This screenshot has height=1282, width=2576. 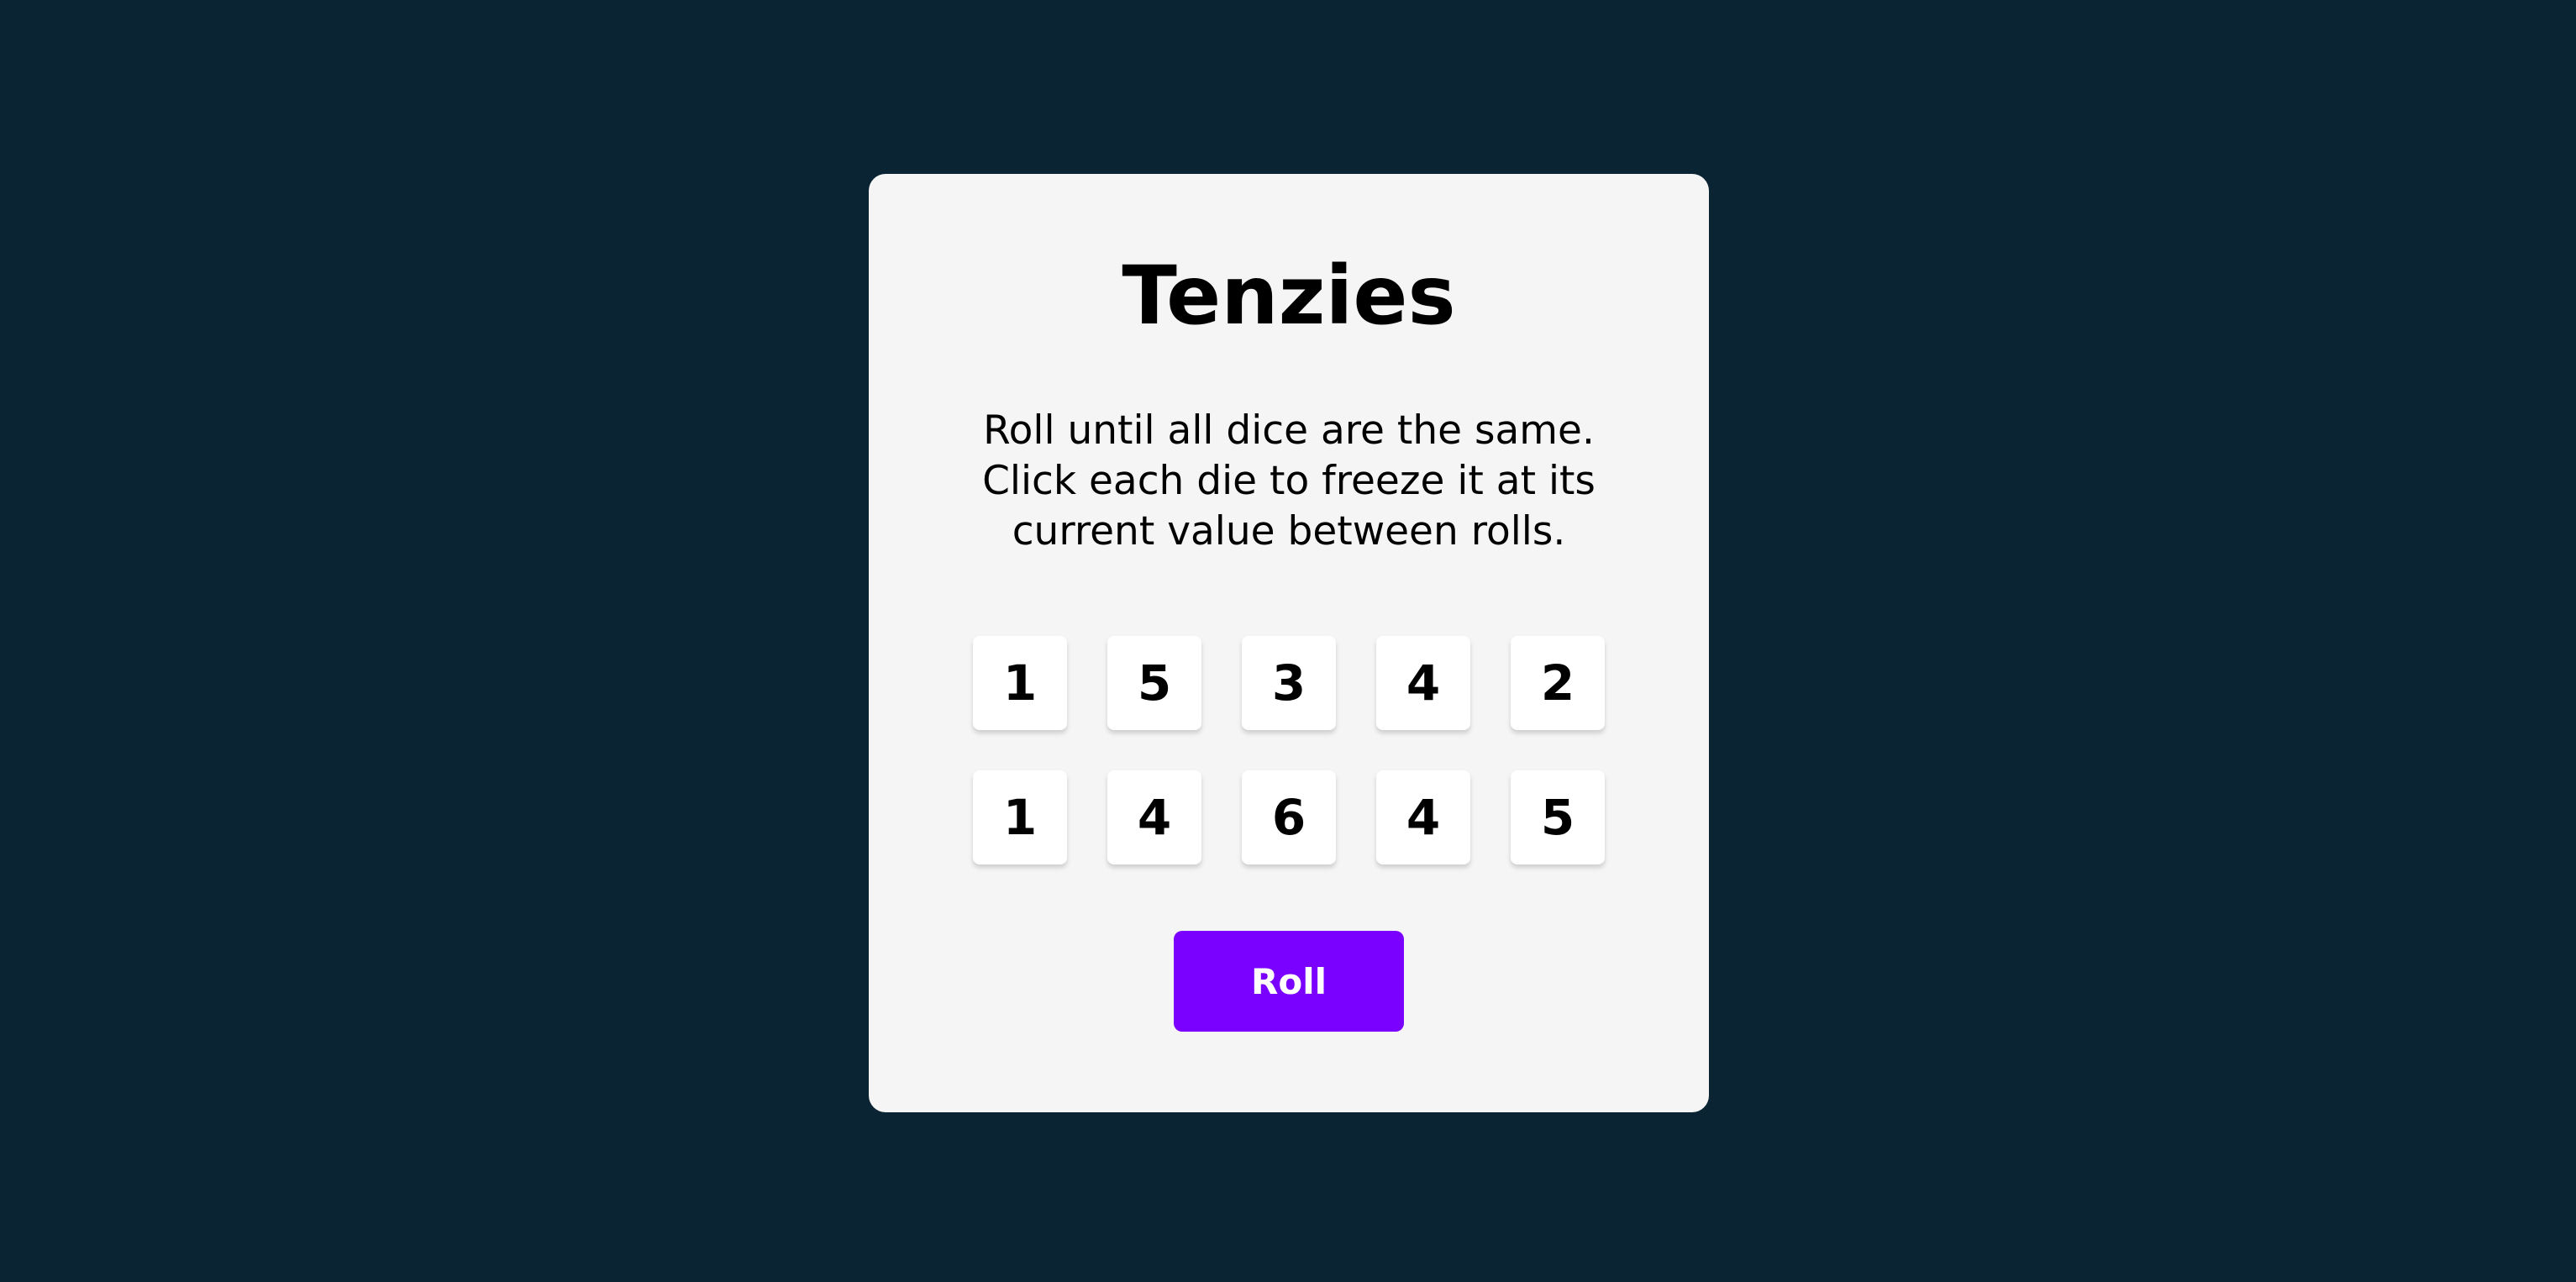 I want to click on game-title: Tenzies, so click(x=1289, y=296).